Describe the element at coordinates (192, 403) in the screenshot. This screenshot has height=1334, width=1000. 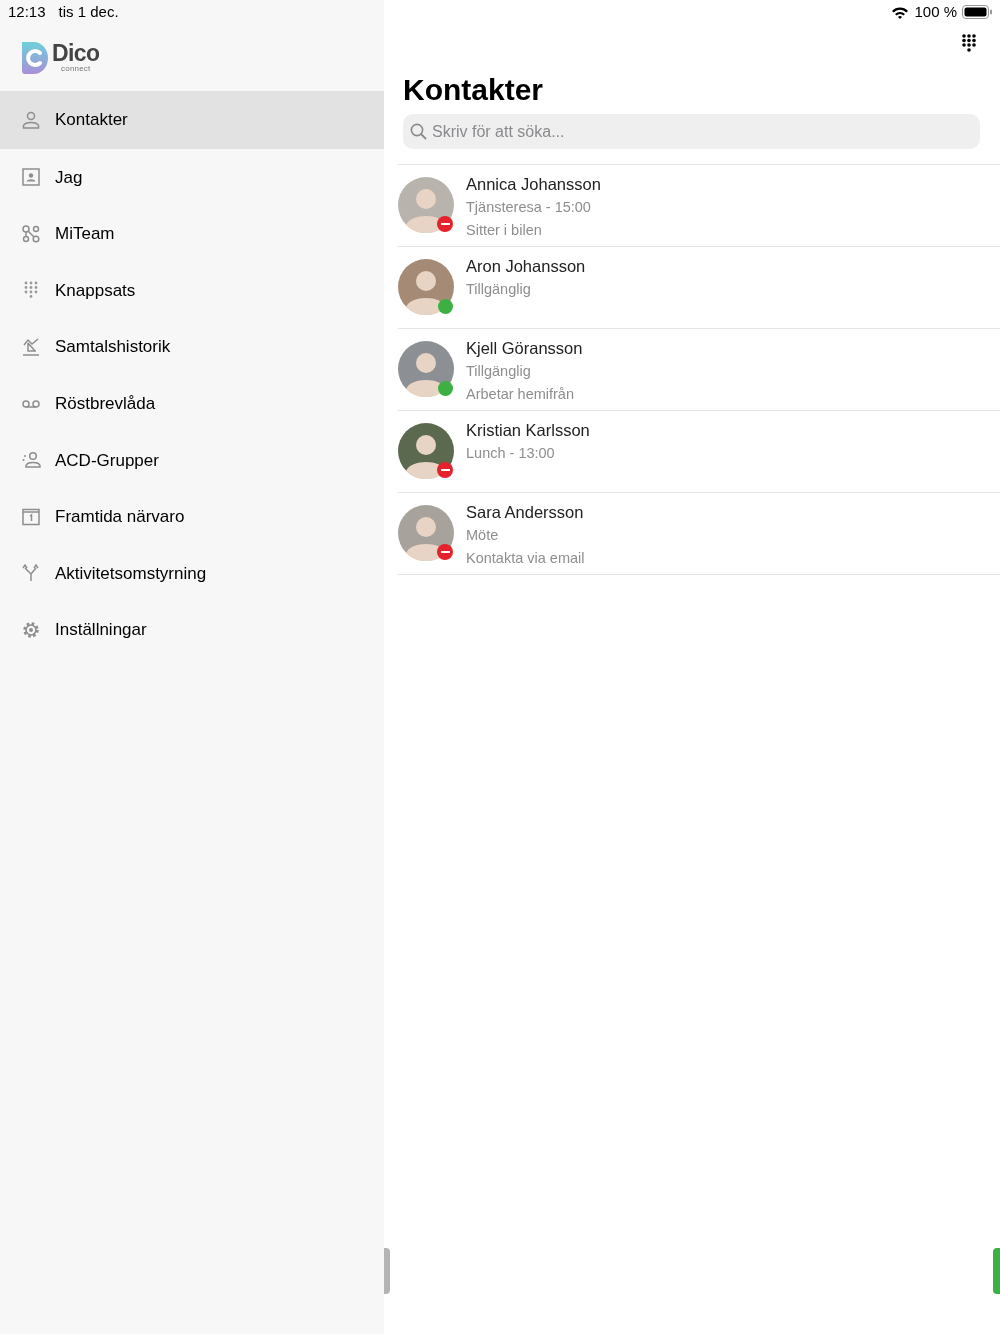
I see `sidebar-item: Röstbrevlåda` at that location.